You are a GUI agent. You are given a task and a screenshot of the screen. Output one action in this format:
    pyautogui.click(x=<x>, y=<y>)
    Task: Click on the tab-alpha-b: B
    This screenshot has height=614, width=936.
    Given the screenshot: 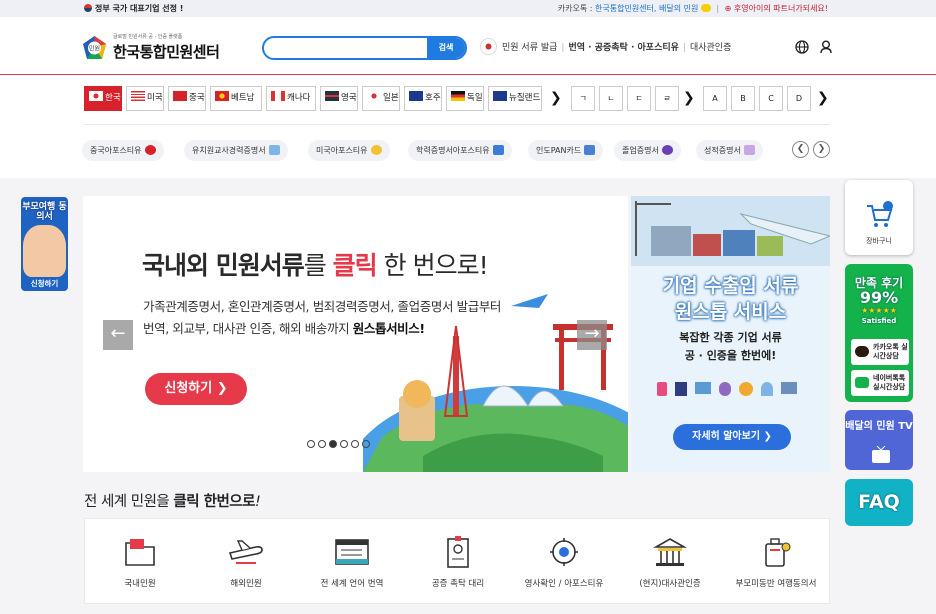 What is the action you would take?
    pyautogui.click(x=743, y=98)
    